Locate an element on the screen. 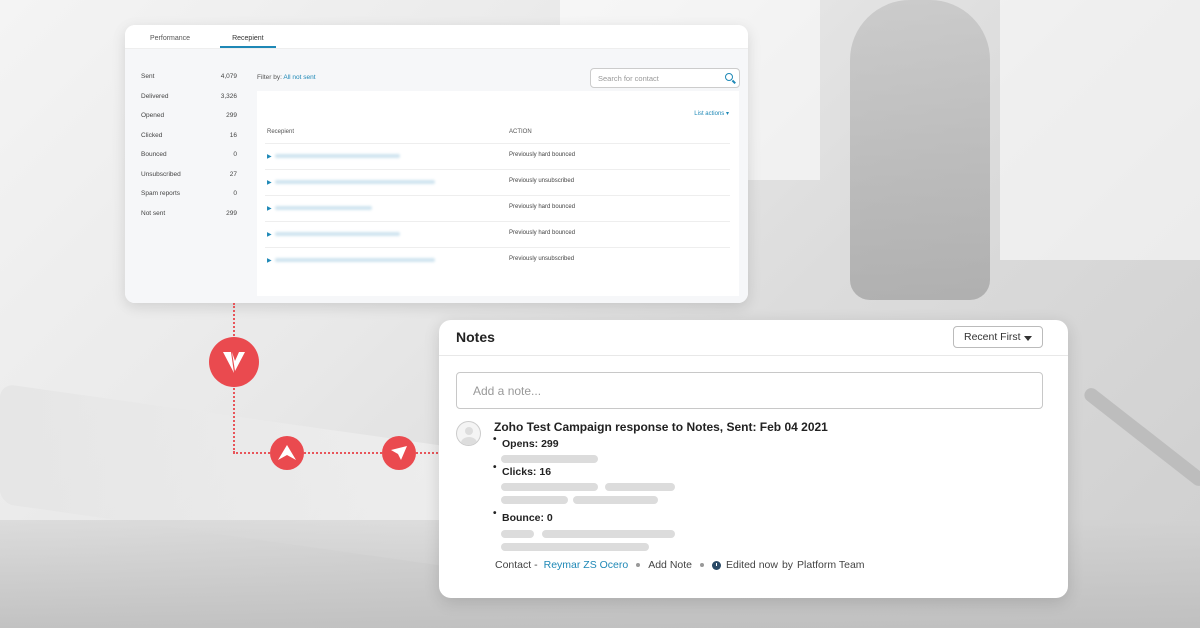 The image size is (1200, 628). stat-row: Unsubscribed 27 is located at coordinates (189, 181).